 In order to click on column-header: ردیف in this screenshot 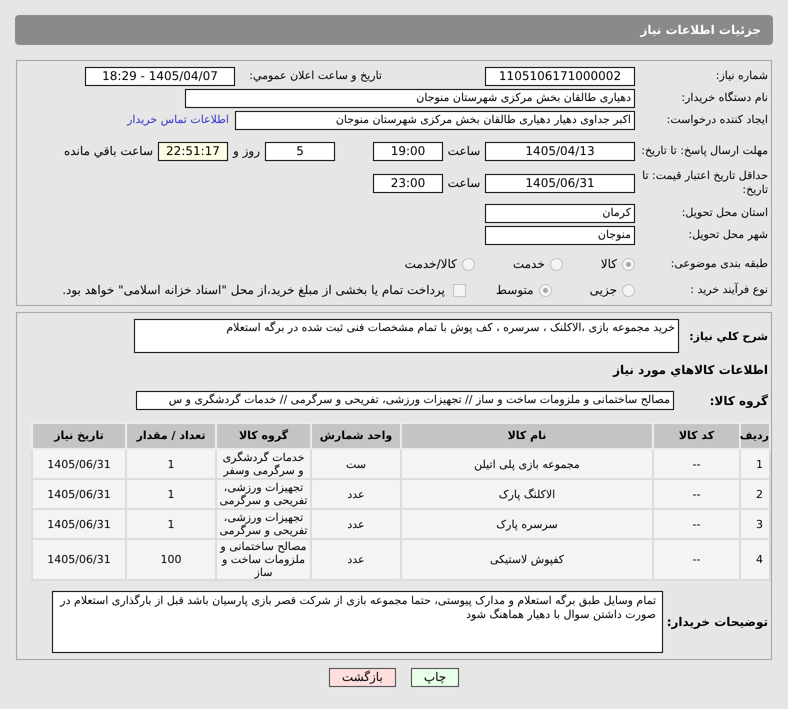, I will do `click(755, 436)`.